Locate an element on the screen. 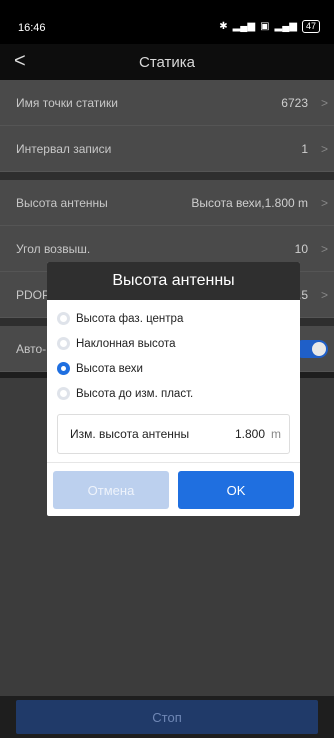 This screenshot has width=334, height=738. title-bar: < Статика is located at coordinates (167, 62).